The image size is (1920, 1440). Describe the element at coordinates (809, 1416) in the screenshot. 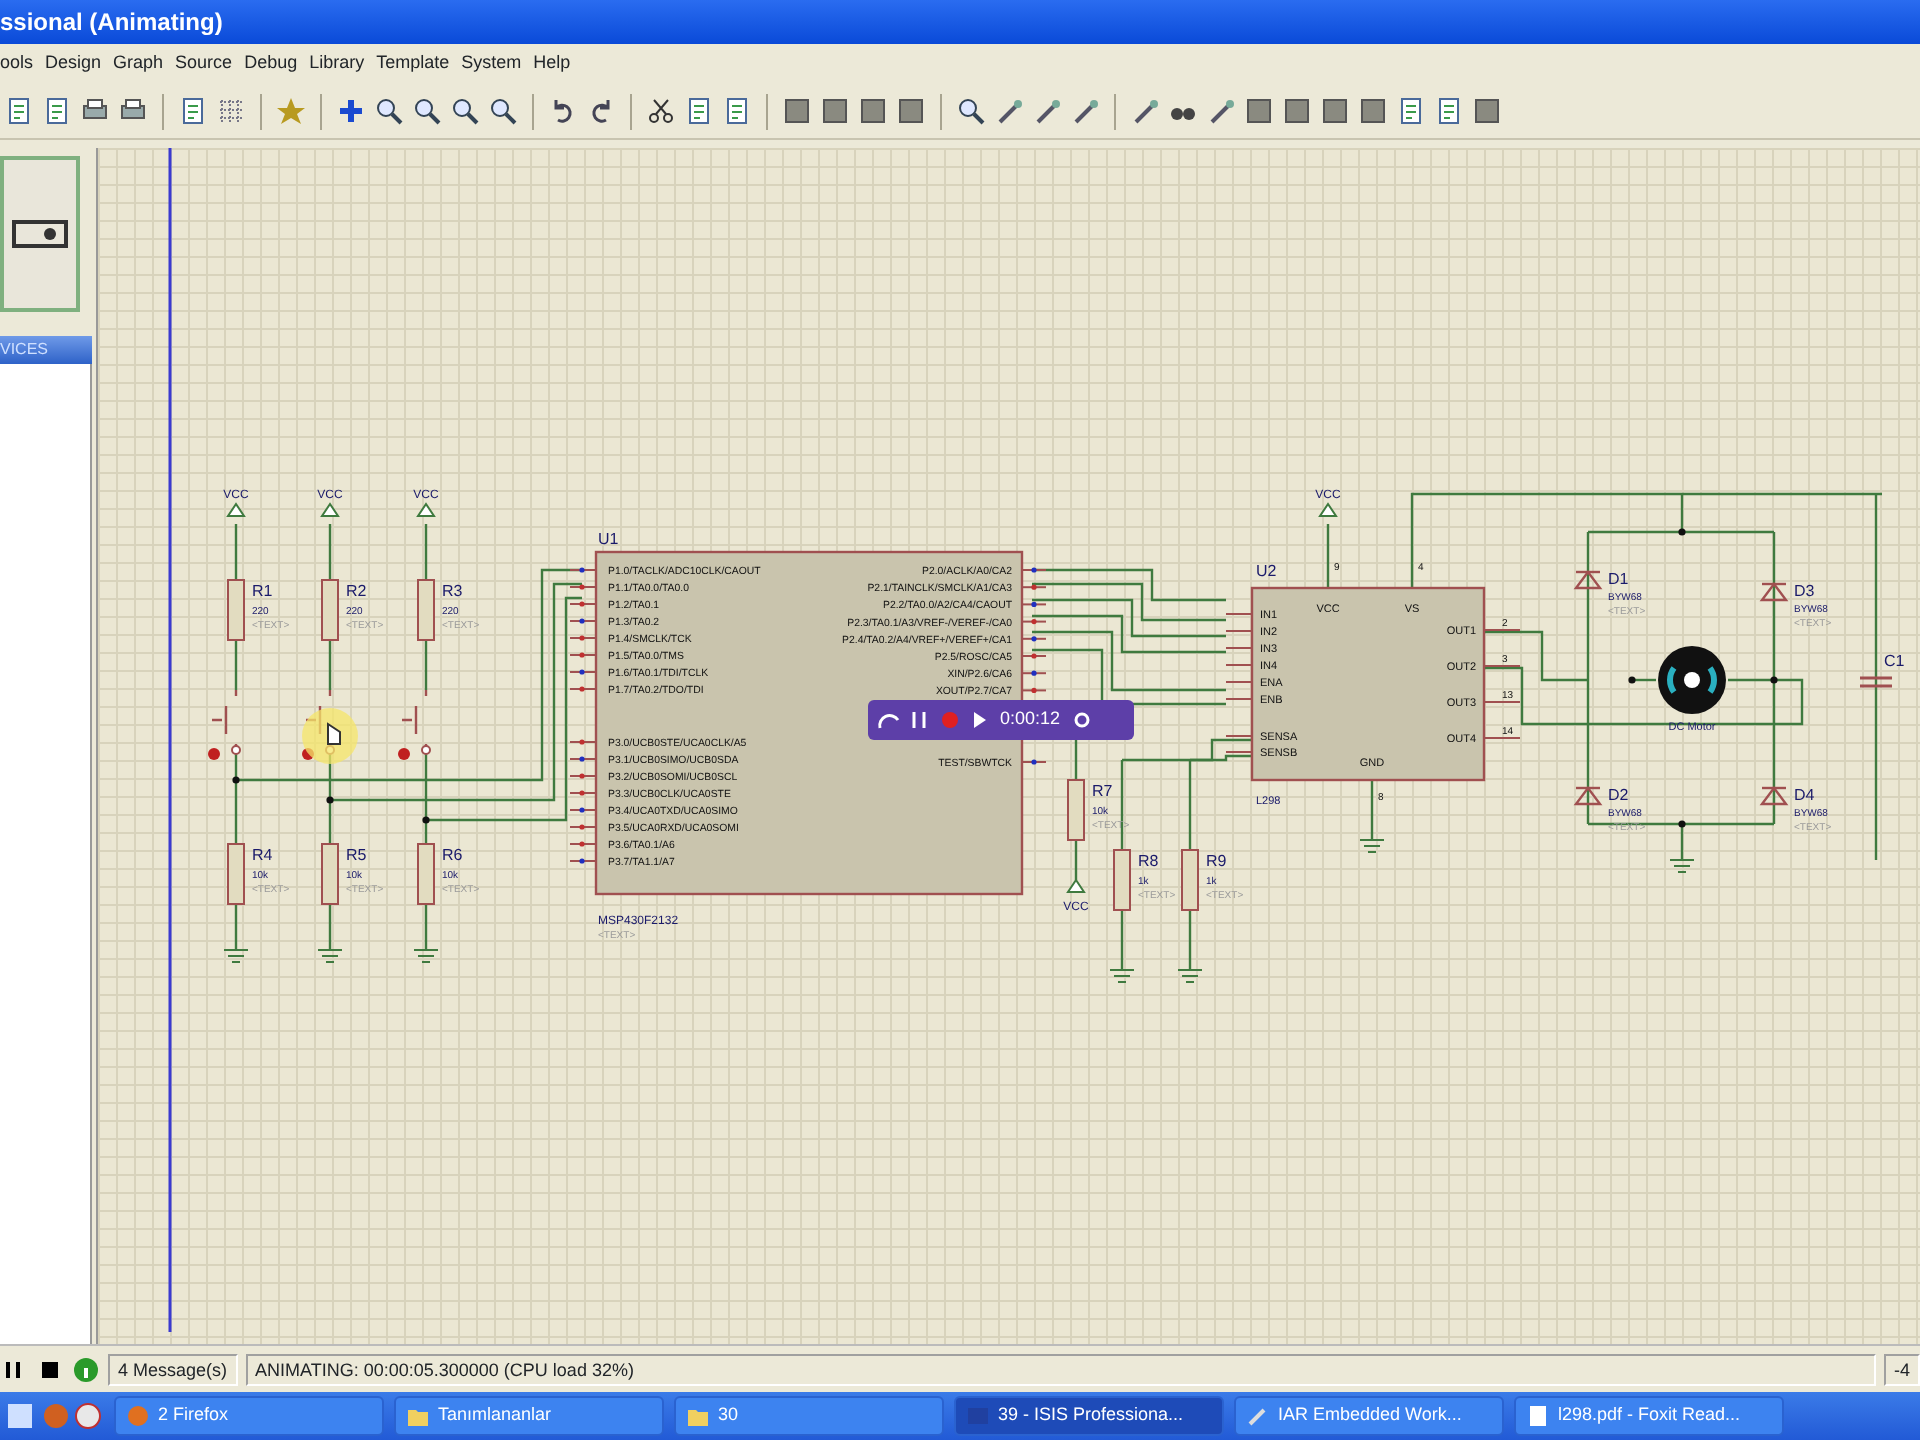

I see `taskbar-button: 30` at that location.